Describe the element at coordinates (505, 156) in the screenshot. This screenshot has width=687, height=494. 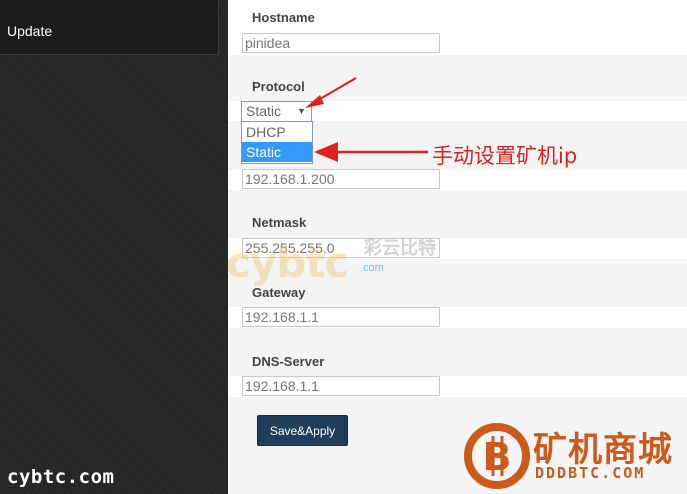
I see `annotation-text: 手动设置矿机ip` at that location.